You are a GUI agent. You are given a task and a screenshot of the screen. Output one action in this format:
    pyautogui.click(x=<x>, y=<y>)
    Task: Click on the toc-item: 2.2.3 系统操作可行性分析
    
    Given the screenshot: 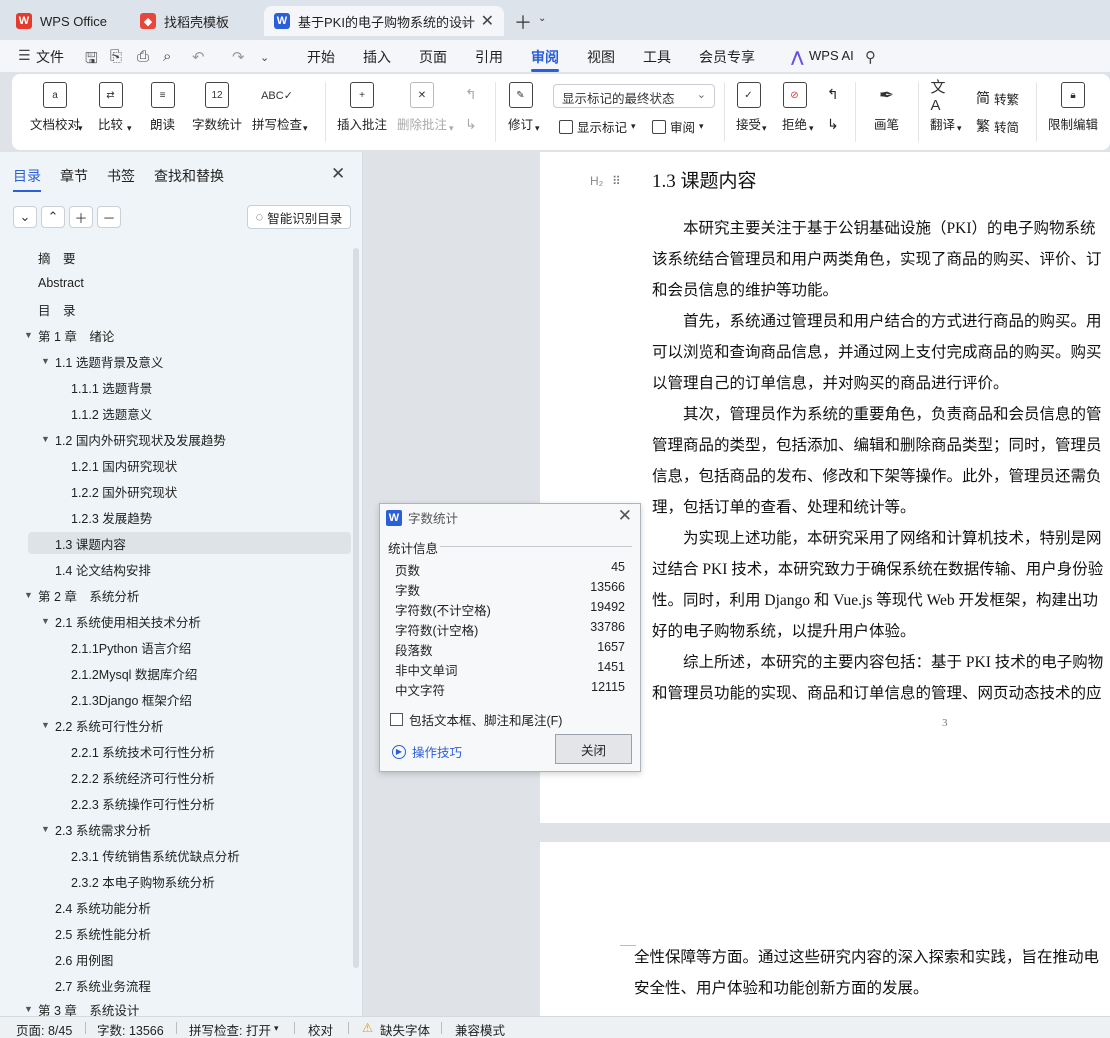 What is the action you would take?
    pyautogui.click(x=143, y=803)
    